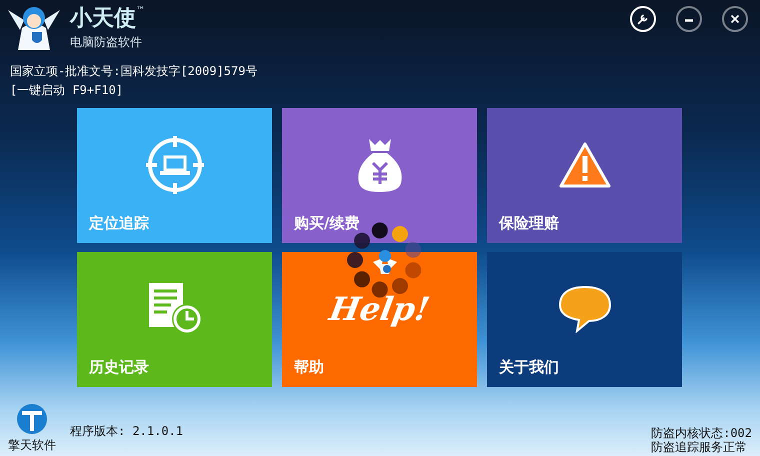  What do you see at coordinates (32, 445) in the screenshot?
I see `company-name: 擎天软件` at bounding box center [32, 445].